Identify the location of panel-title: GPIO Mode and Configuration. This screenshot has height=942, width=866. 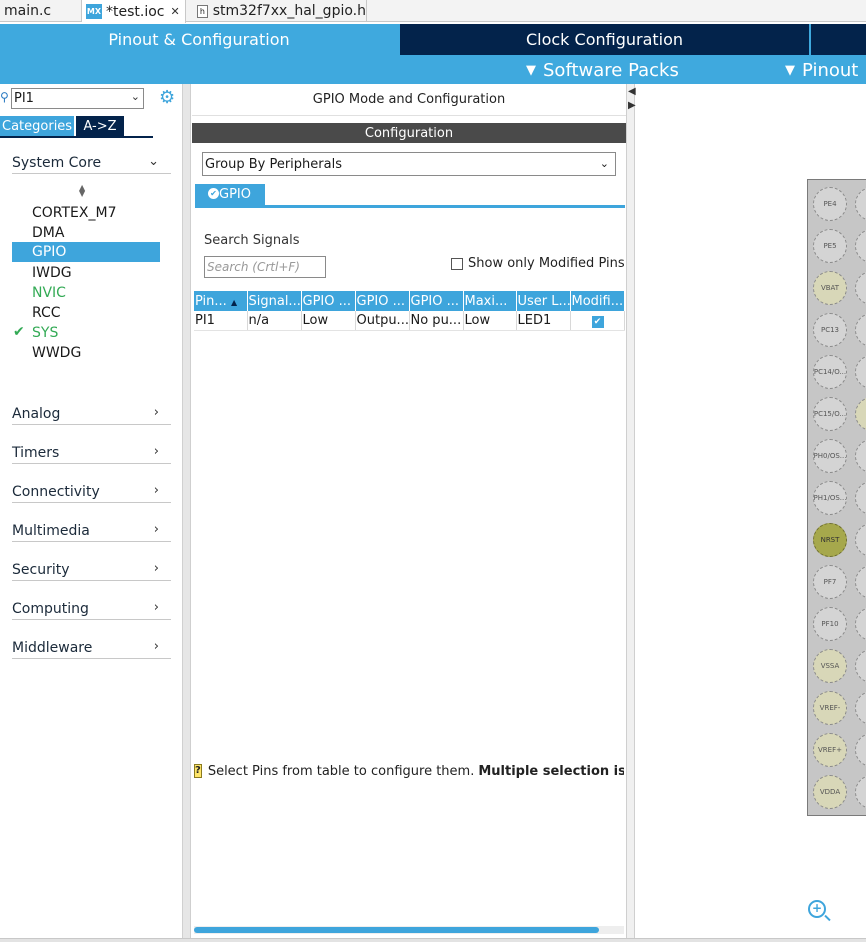
(409, 100).